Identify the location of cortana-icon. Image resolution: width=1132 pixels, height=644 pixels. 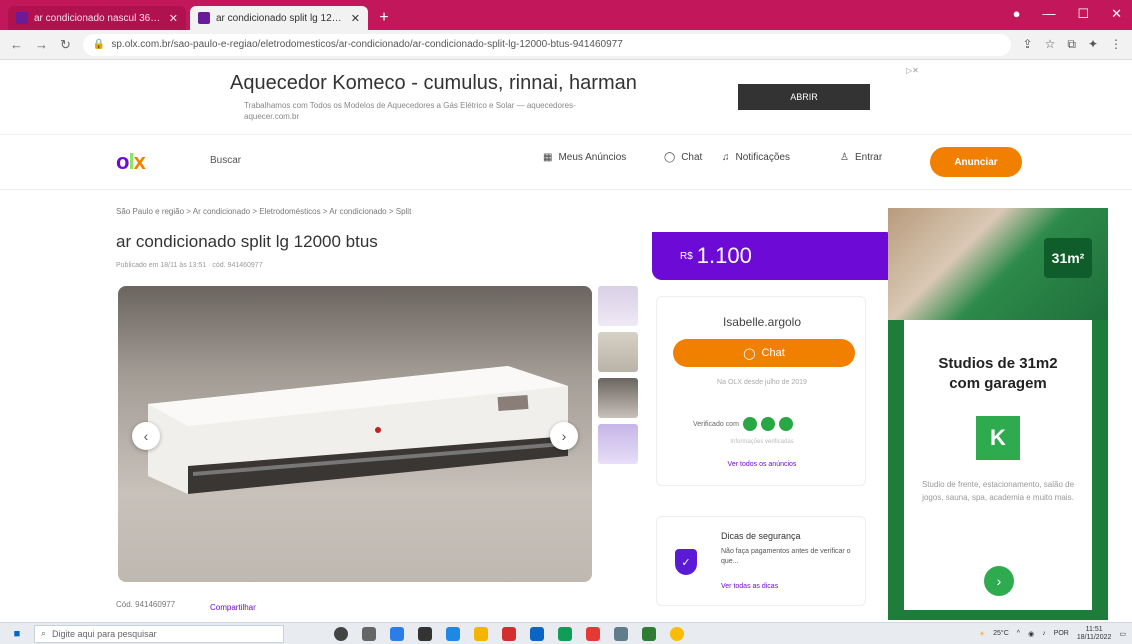
(341, 633).